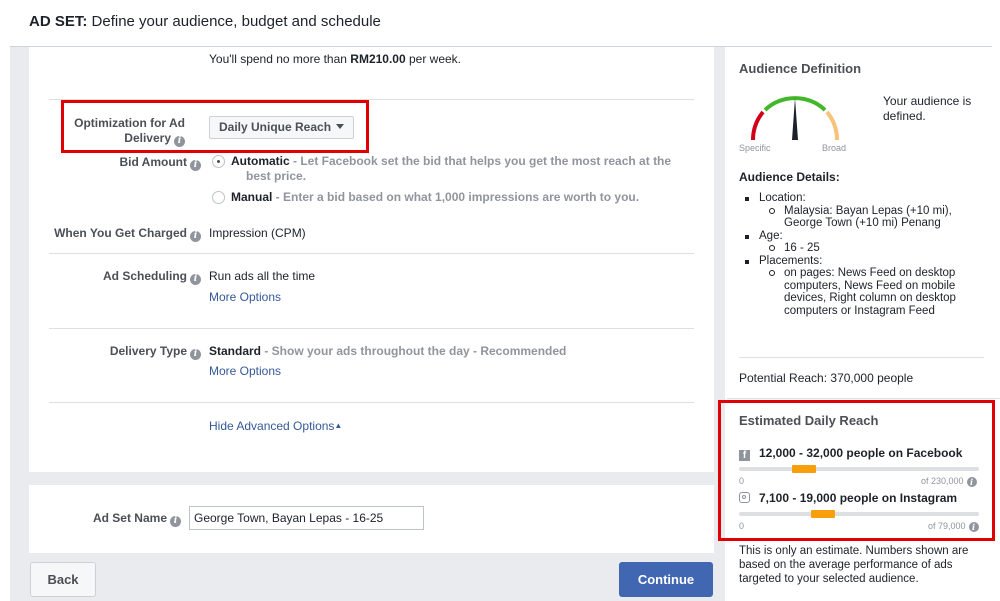 The image size is (1000, 601). What do you see at coordinates (262, 276) in the screenshot?
I see `scheduling-value: Run ads all the time` at bounding box center [262, 276].